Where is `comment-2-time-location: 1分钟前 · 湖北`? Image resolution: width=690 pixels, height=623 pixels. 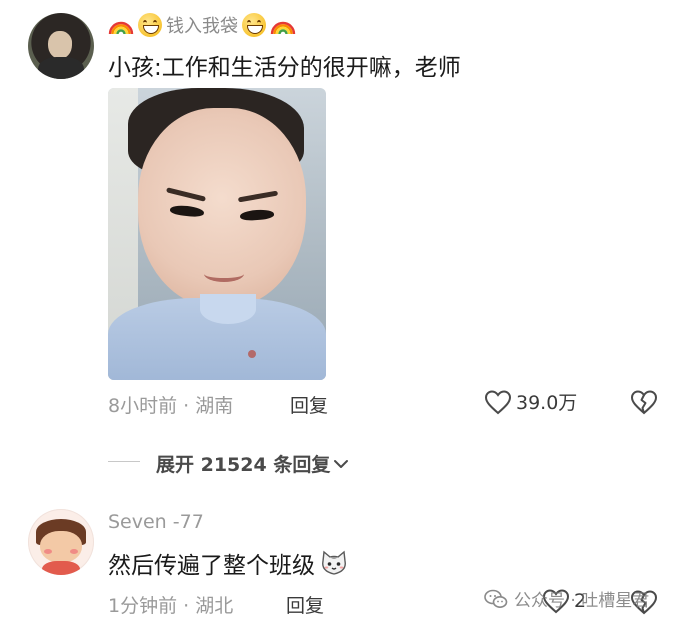
comment-2-time-location: 1分钟前 · 湖北 is located at coordinates (171, 606).